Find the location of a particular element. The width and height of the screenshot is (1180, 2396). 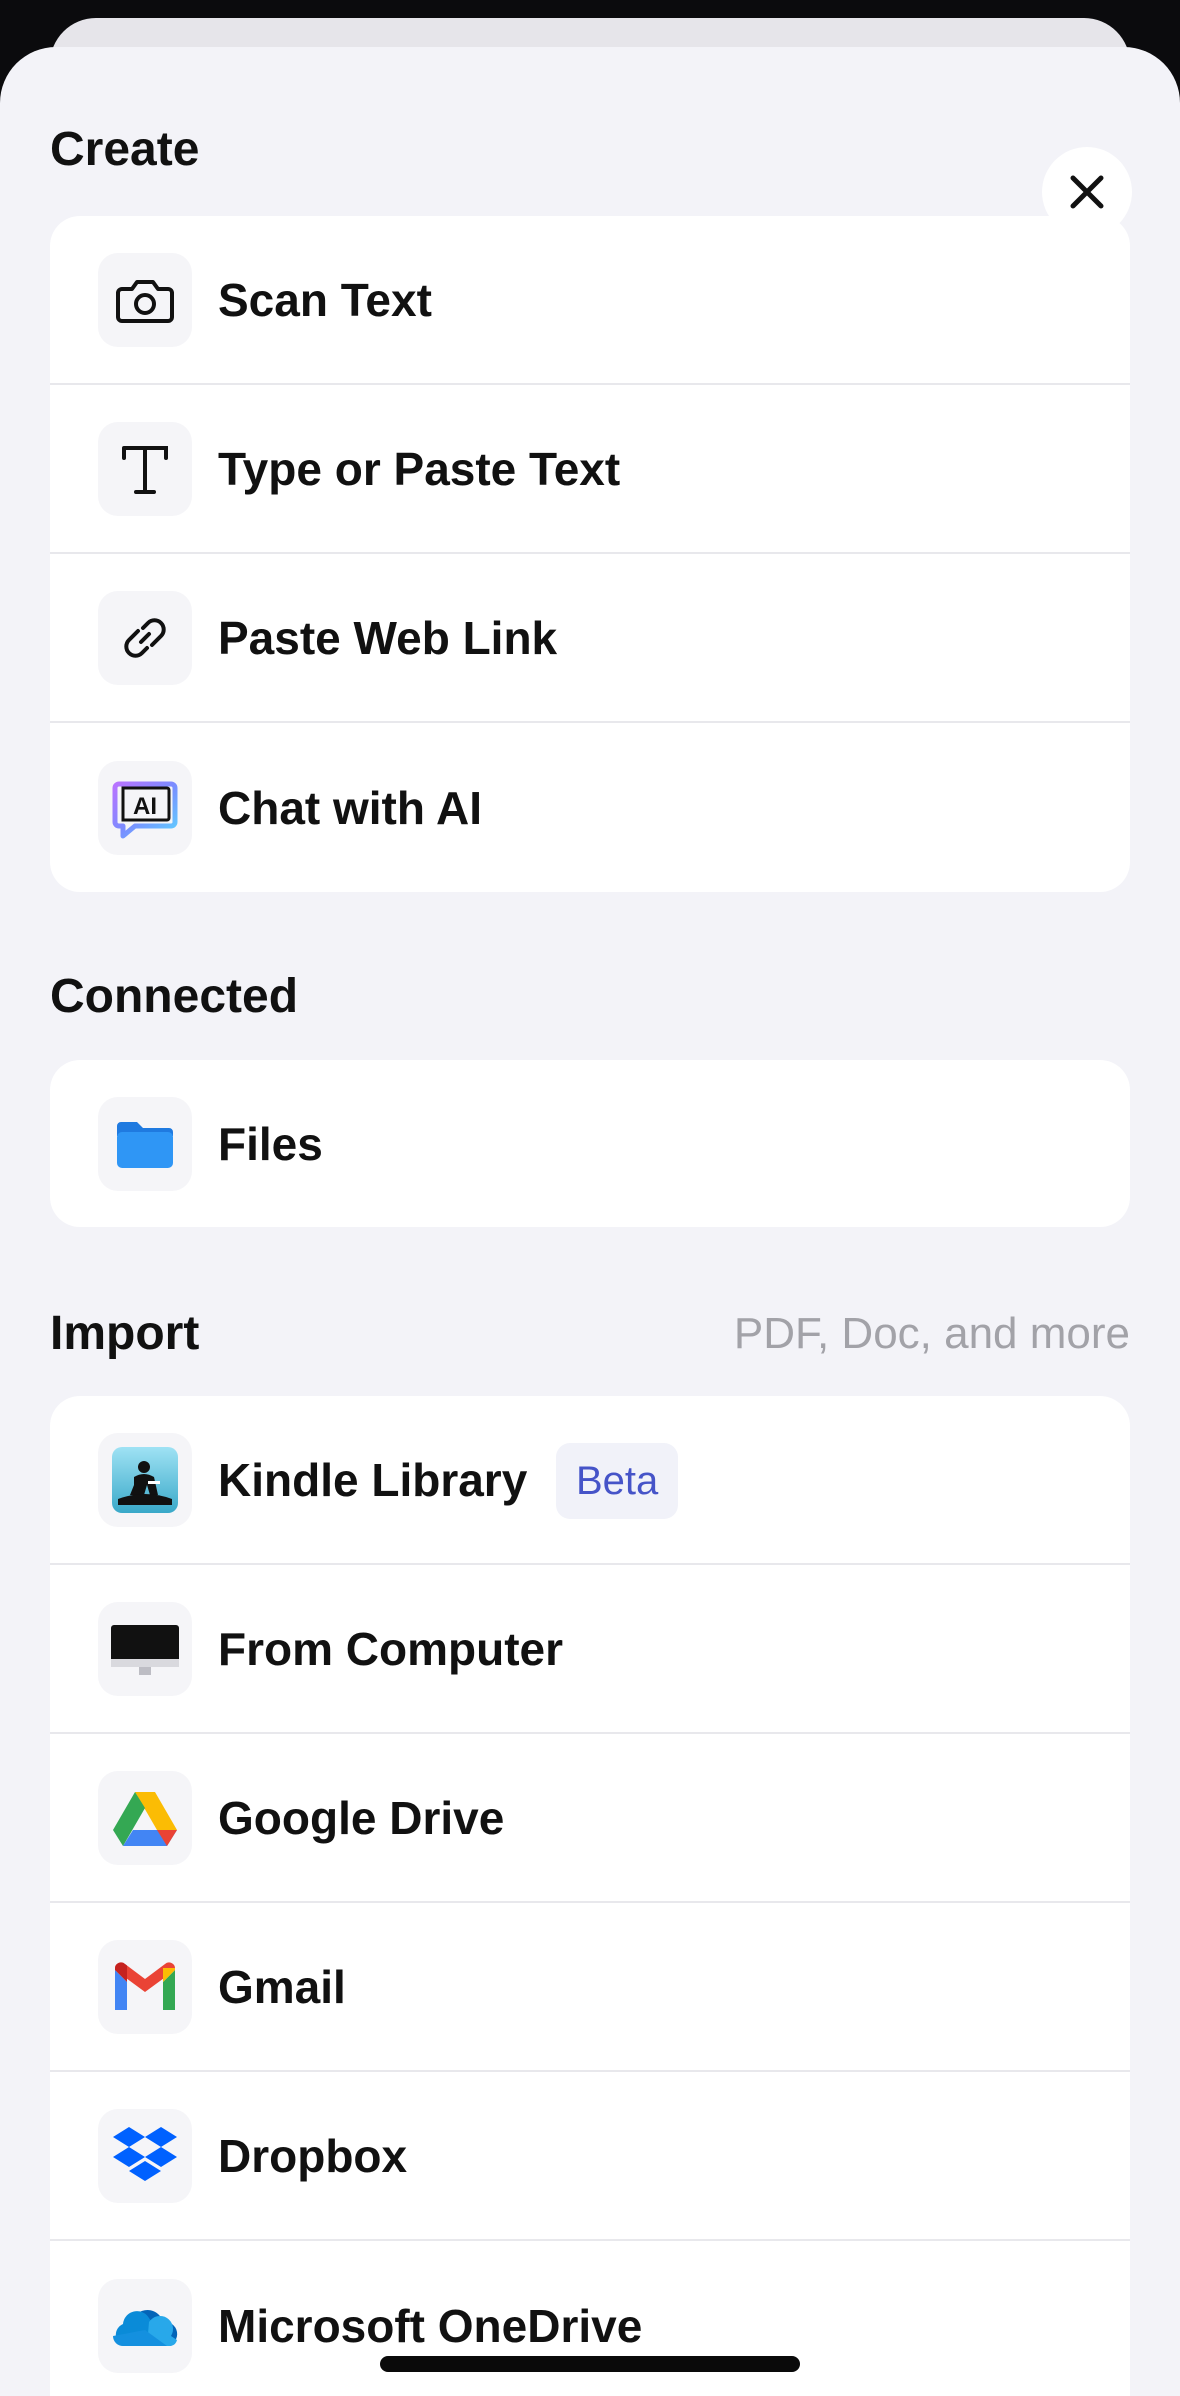

google-drive-item: Google Drive is located at coordinates (590, 1818).